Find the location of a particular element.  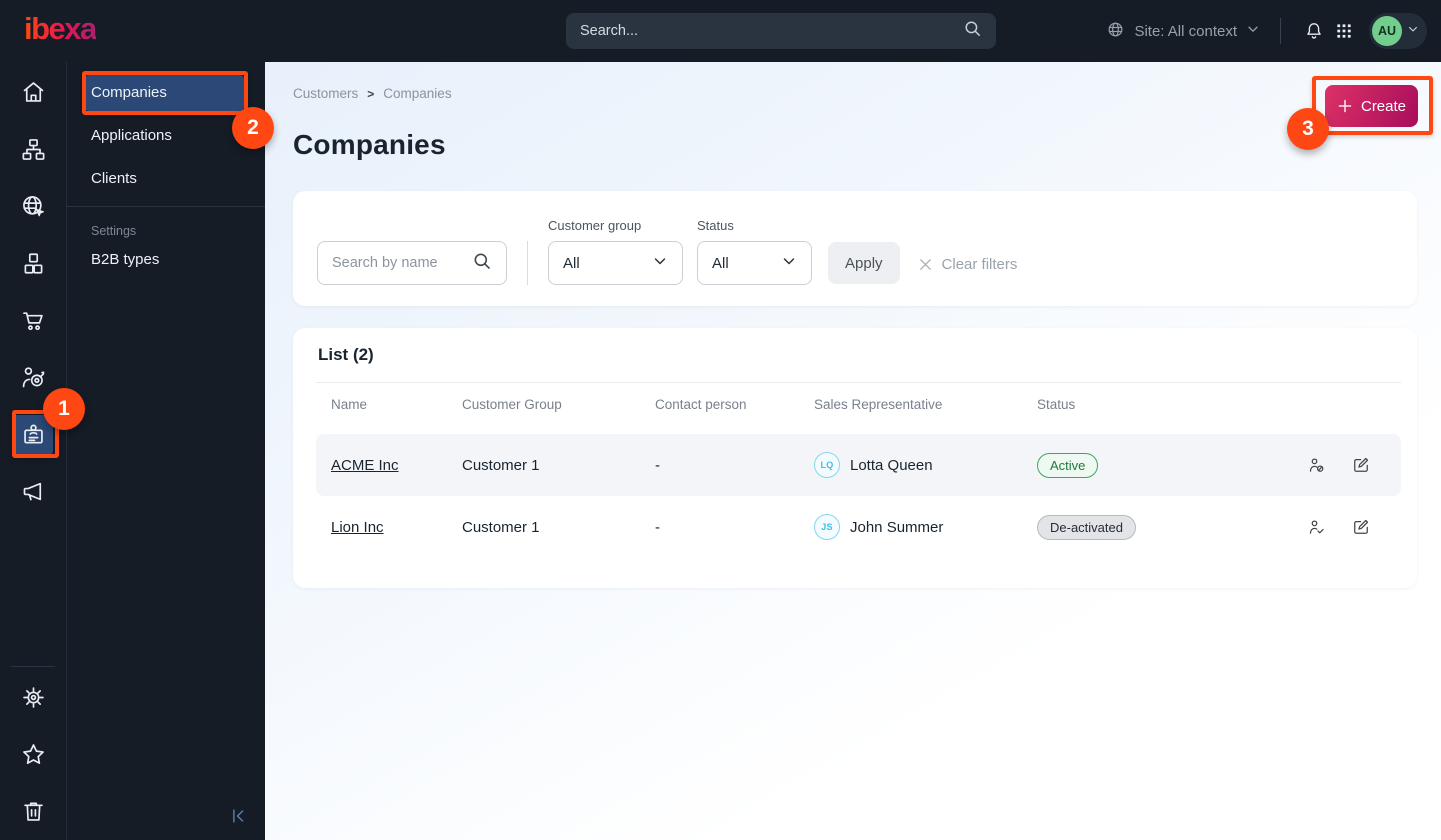

sitemap-icon is located at coordinates (33, 149).